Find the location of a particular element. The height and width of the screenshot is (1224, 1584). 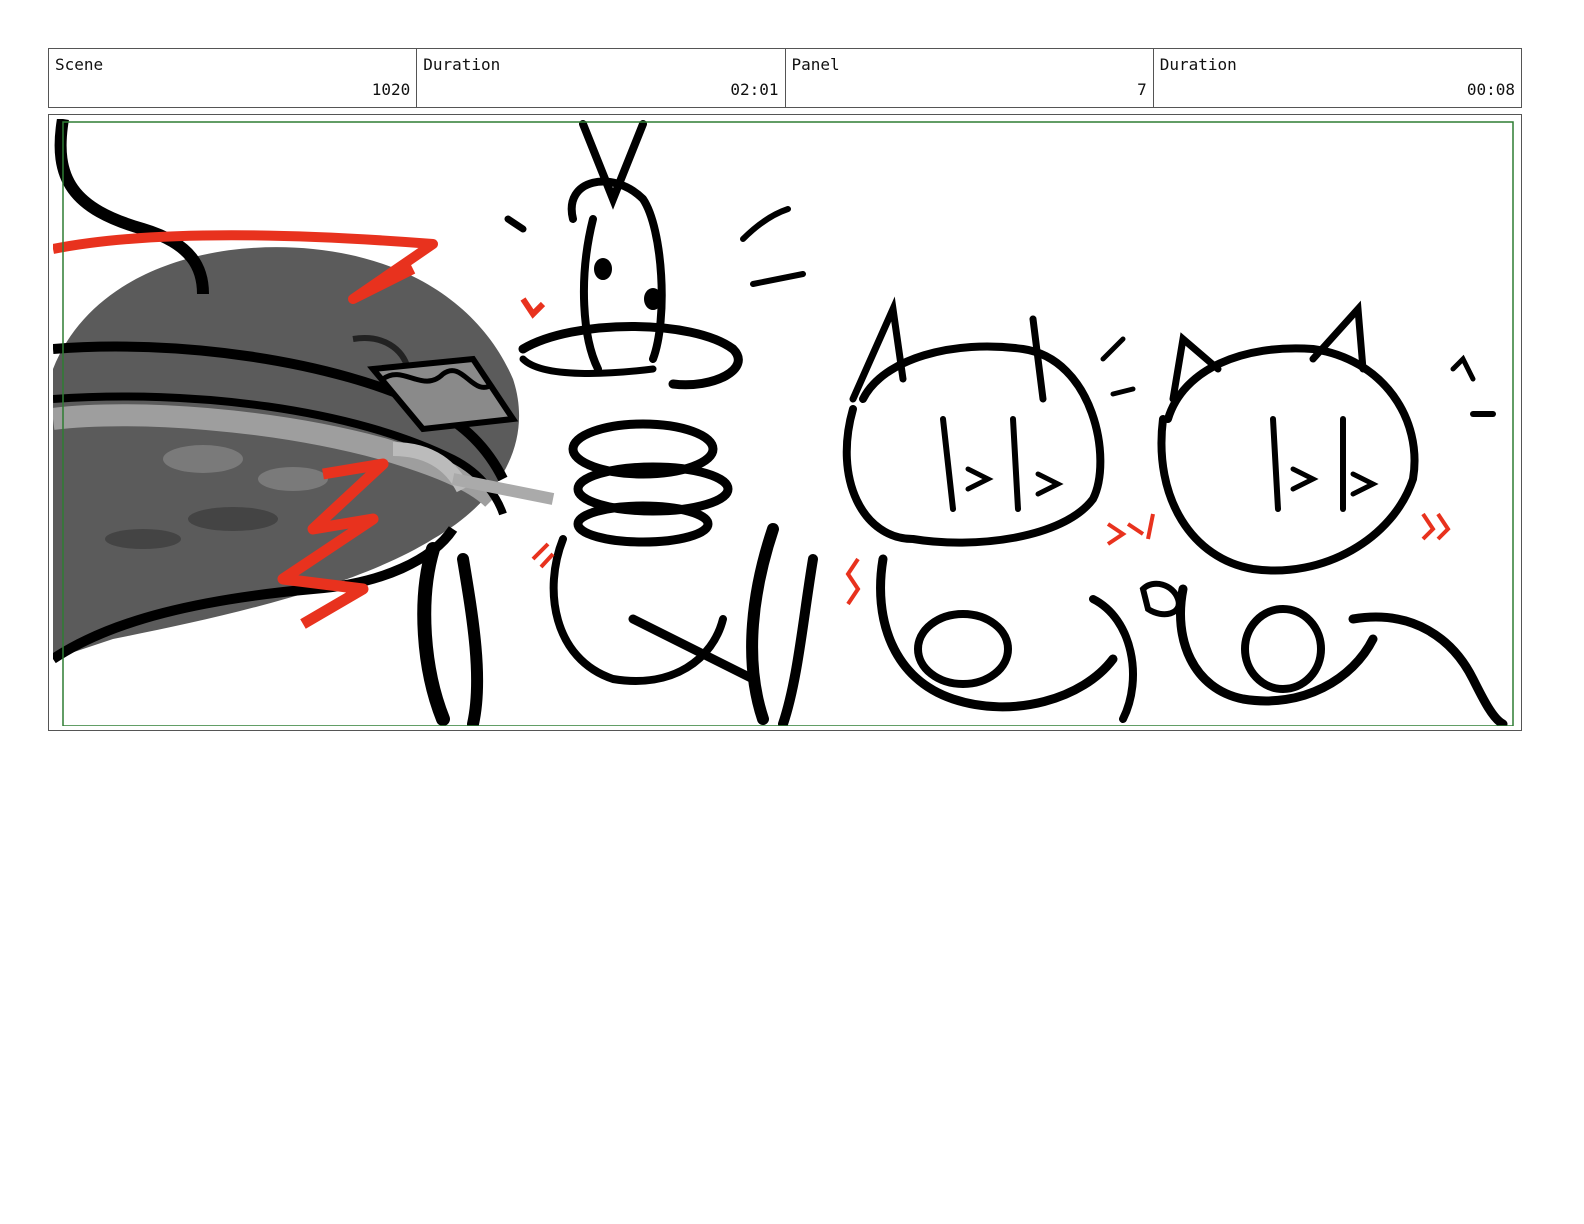

creature-sketch is located at coordinates (304, 391).